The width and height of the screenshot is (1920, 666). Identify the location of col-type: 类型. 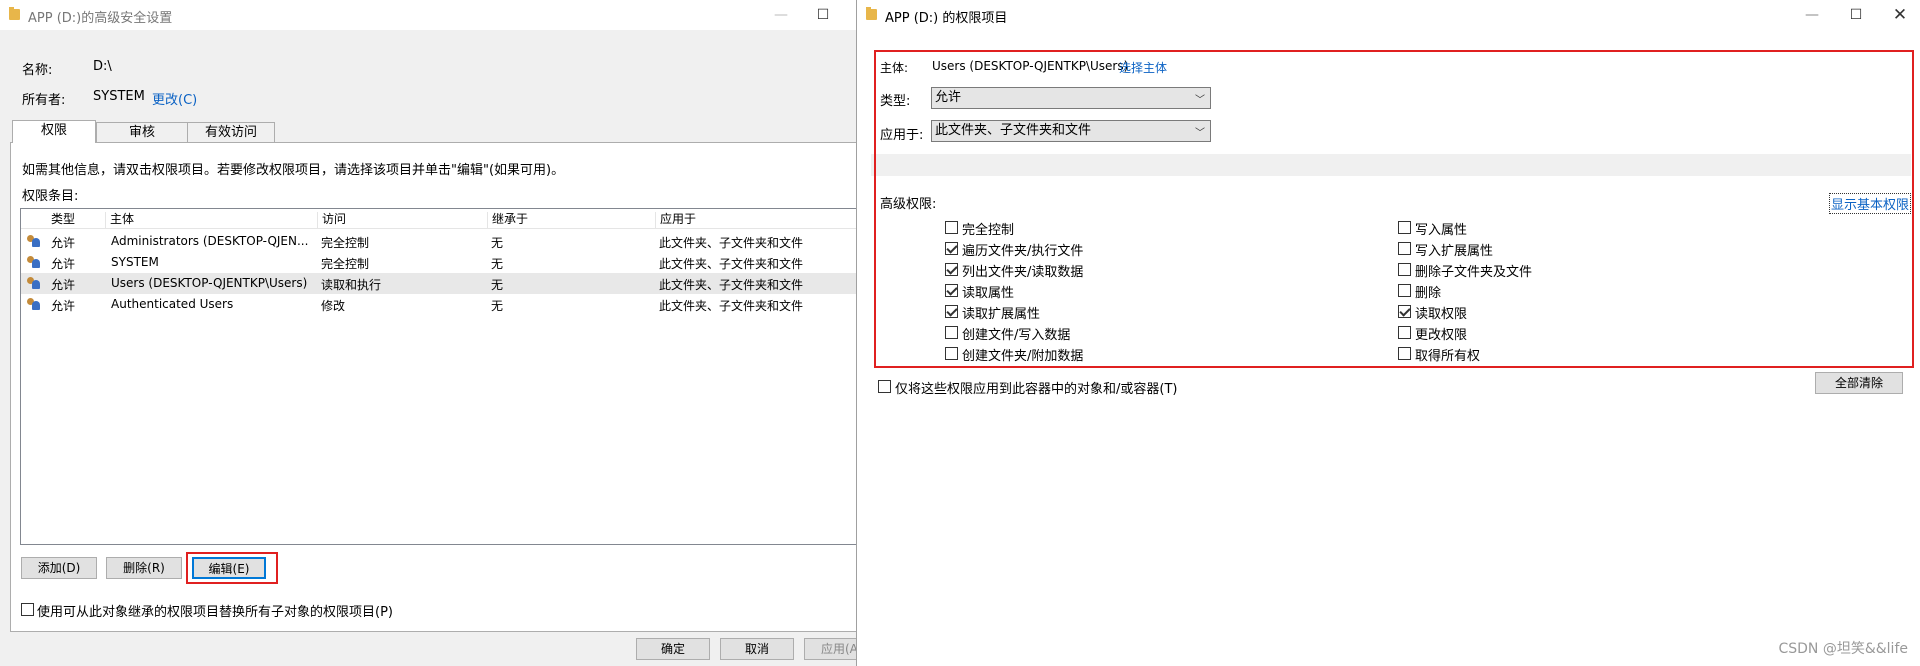
(76, 220).